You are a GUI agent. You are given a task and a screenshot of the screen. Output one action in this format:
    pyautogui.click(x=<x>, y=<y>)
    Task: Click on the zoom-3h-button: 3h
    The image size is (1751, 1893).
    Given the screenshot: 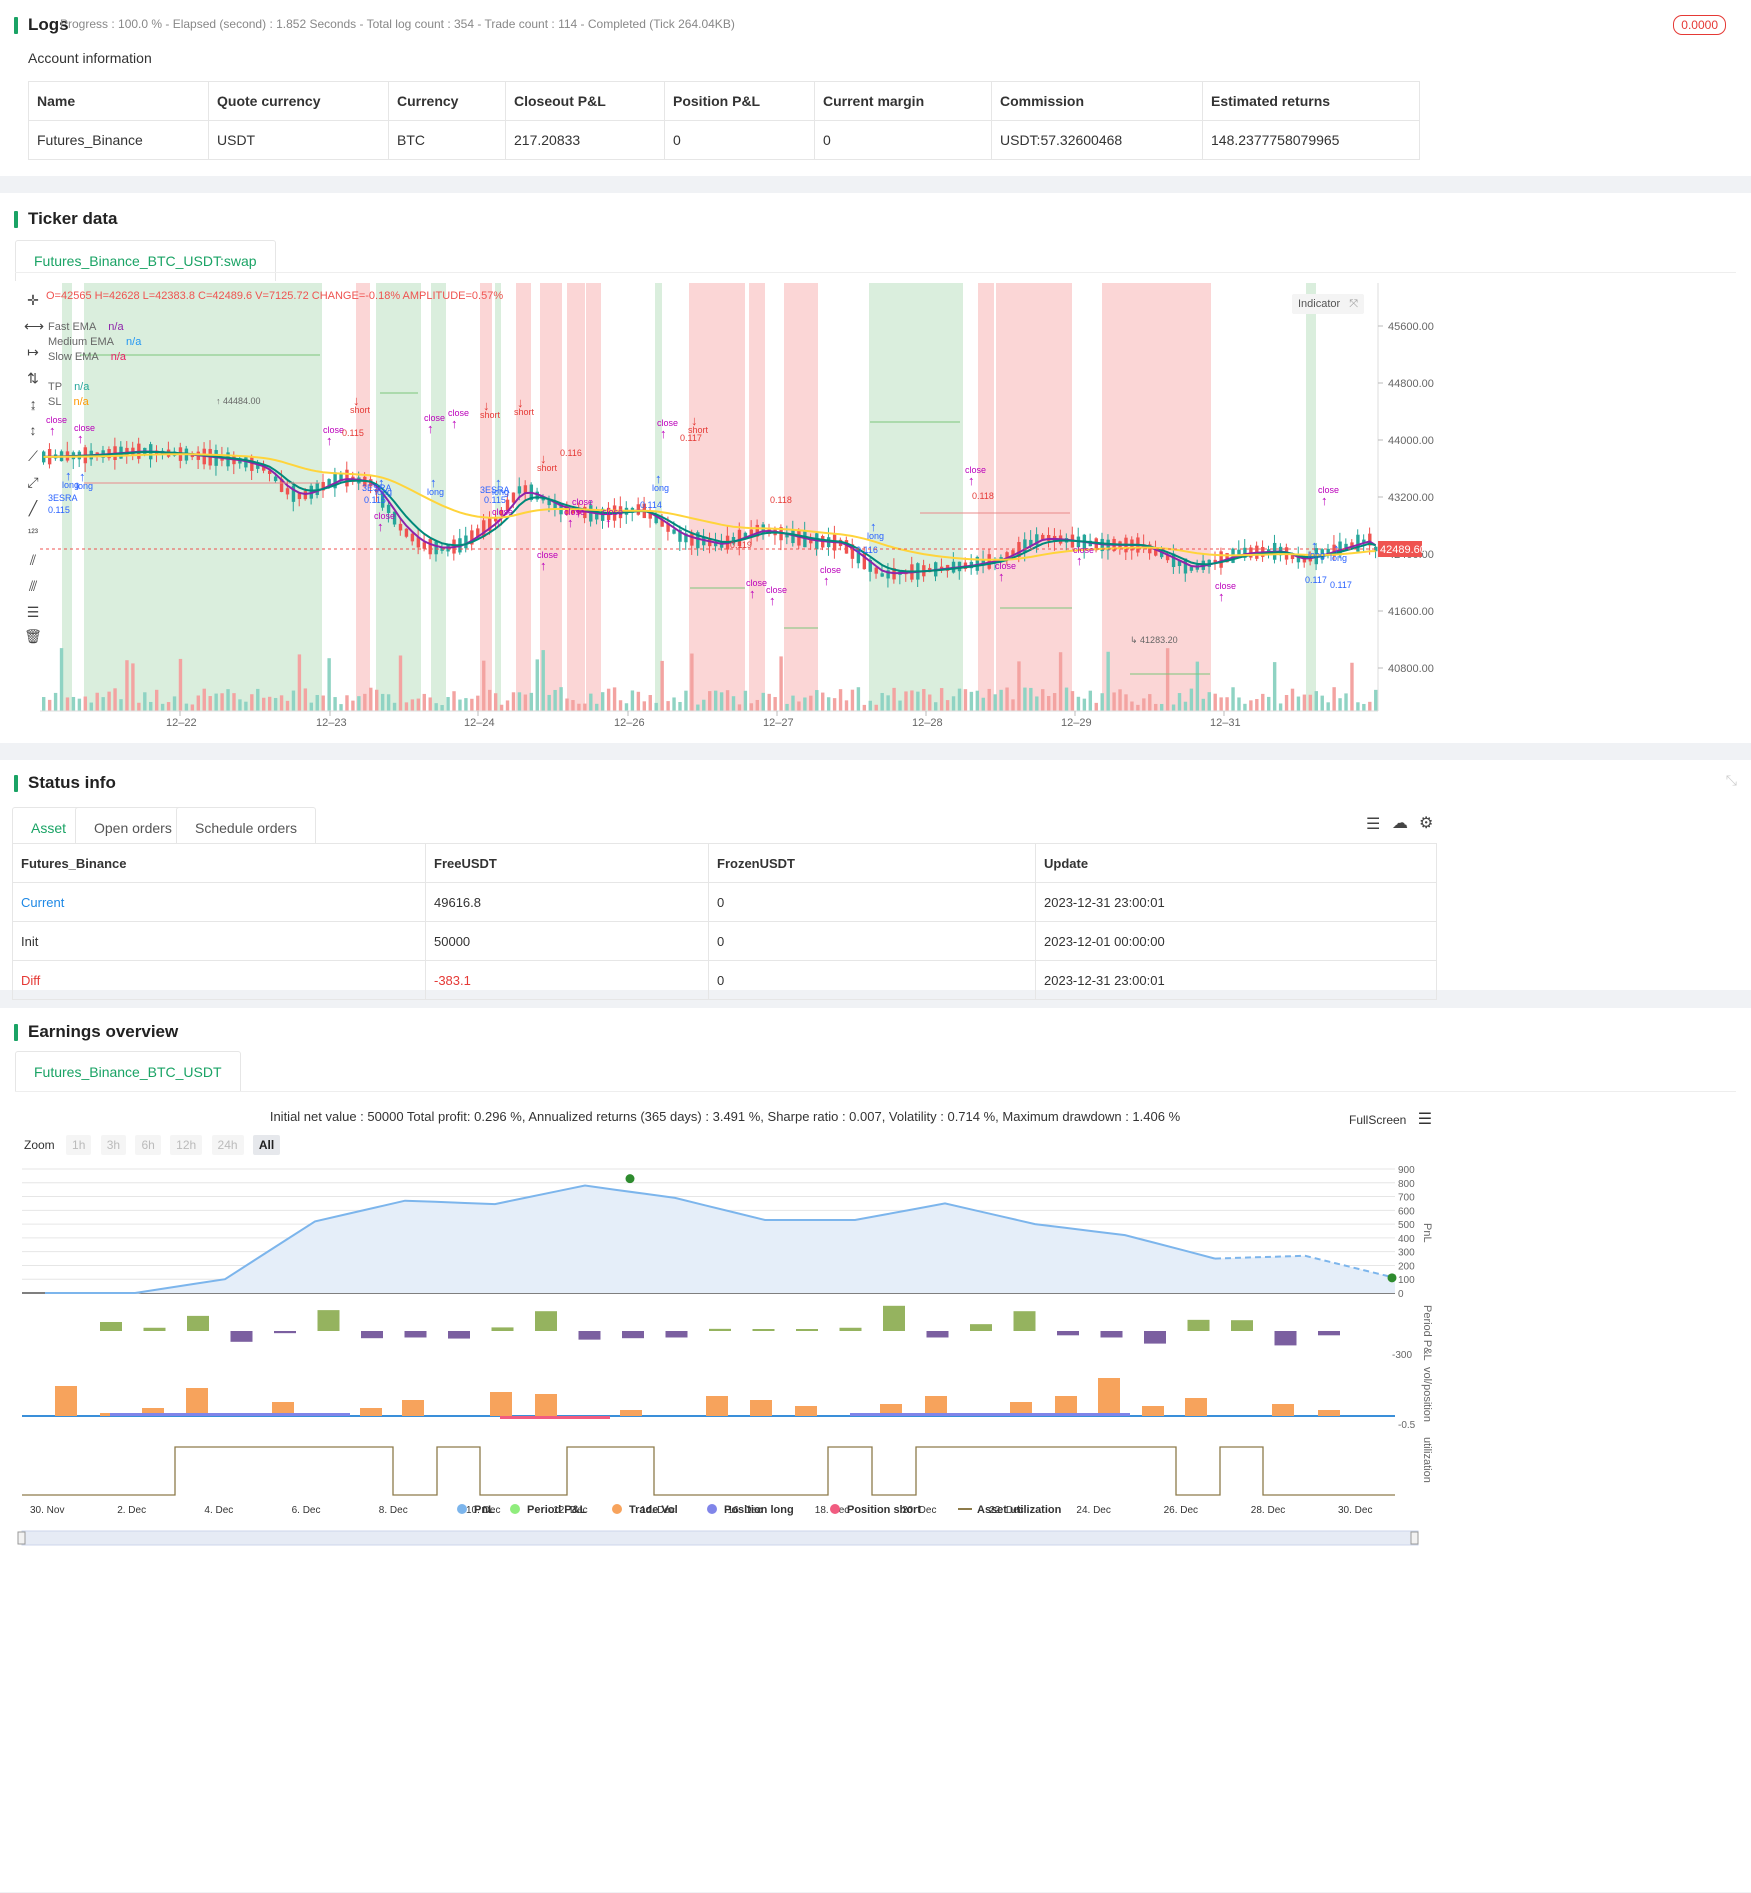 What is the action you would take?
    pyautogui.click(x=113, y=1145)
    